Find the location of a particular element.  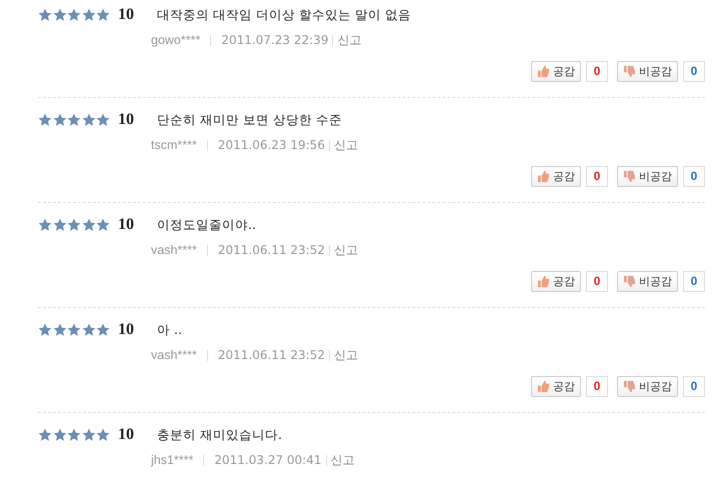

review-date: 2011.06.23 19:56 is located at coordinates (271, 145).